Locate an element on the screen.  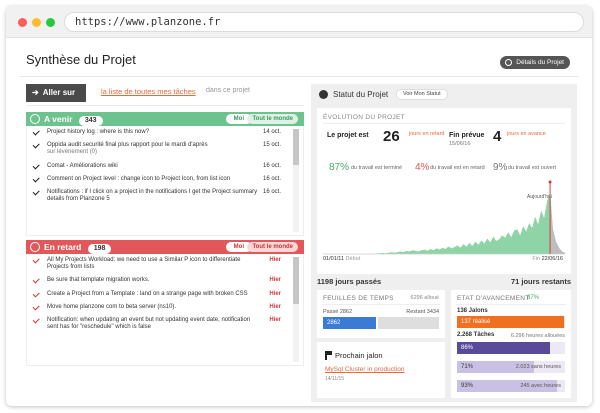
upcoming-title: A venir is located at coordinates (58, 119).